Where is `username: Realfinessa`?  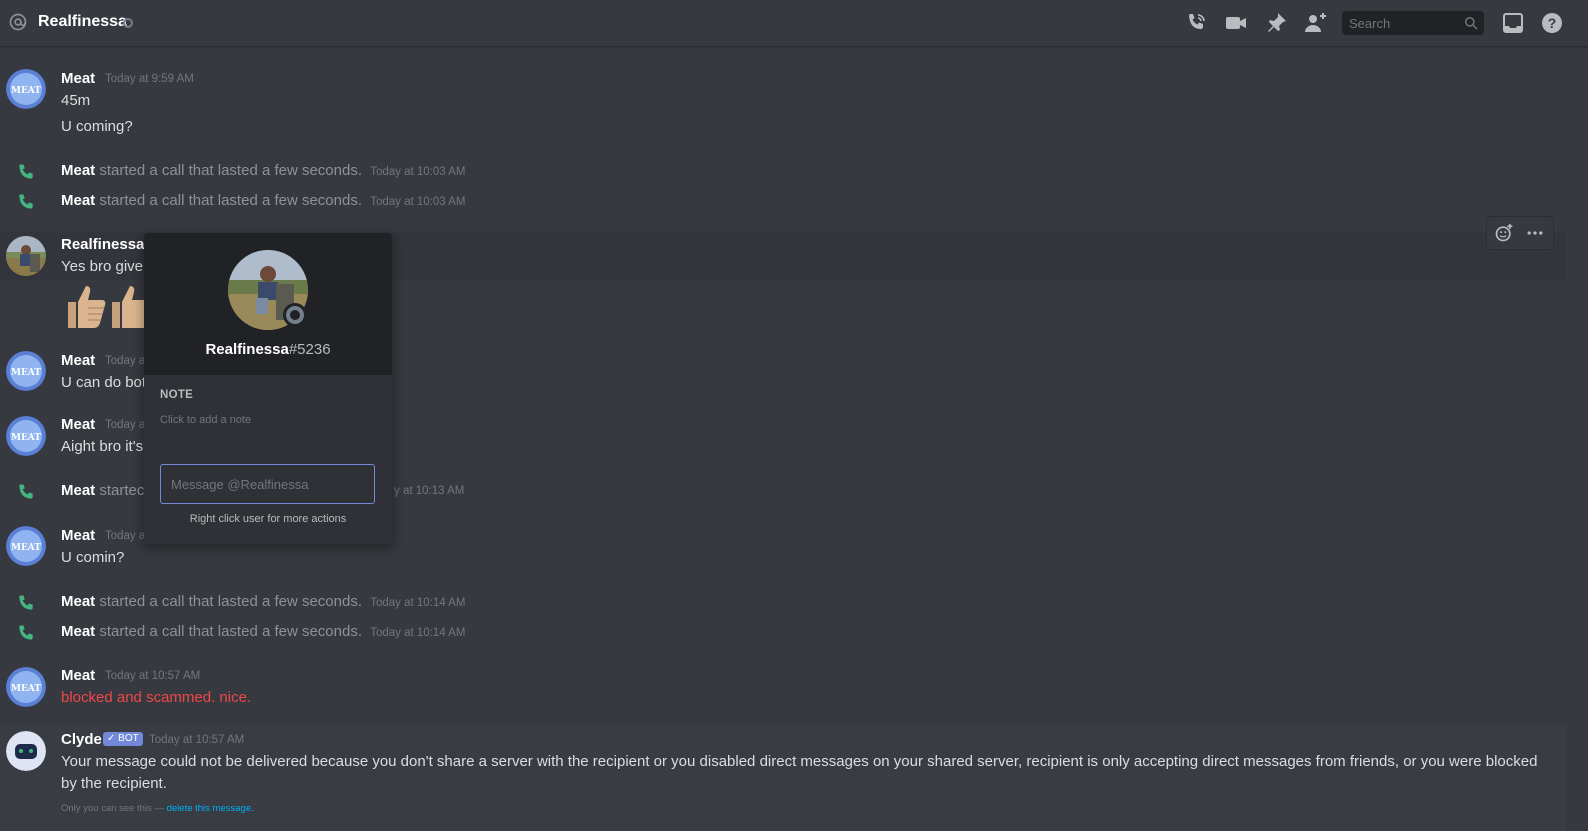
username: Realfinessa is located at coordinates (247, 349).